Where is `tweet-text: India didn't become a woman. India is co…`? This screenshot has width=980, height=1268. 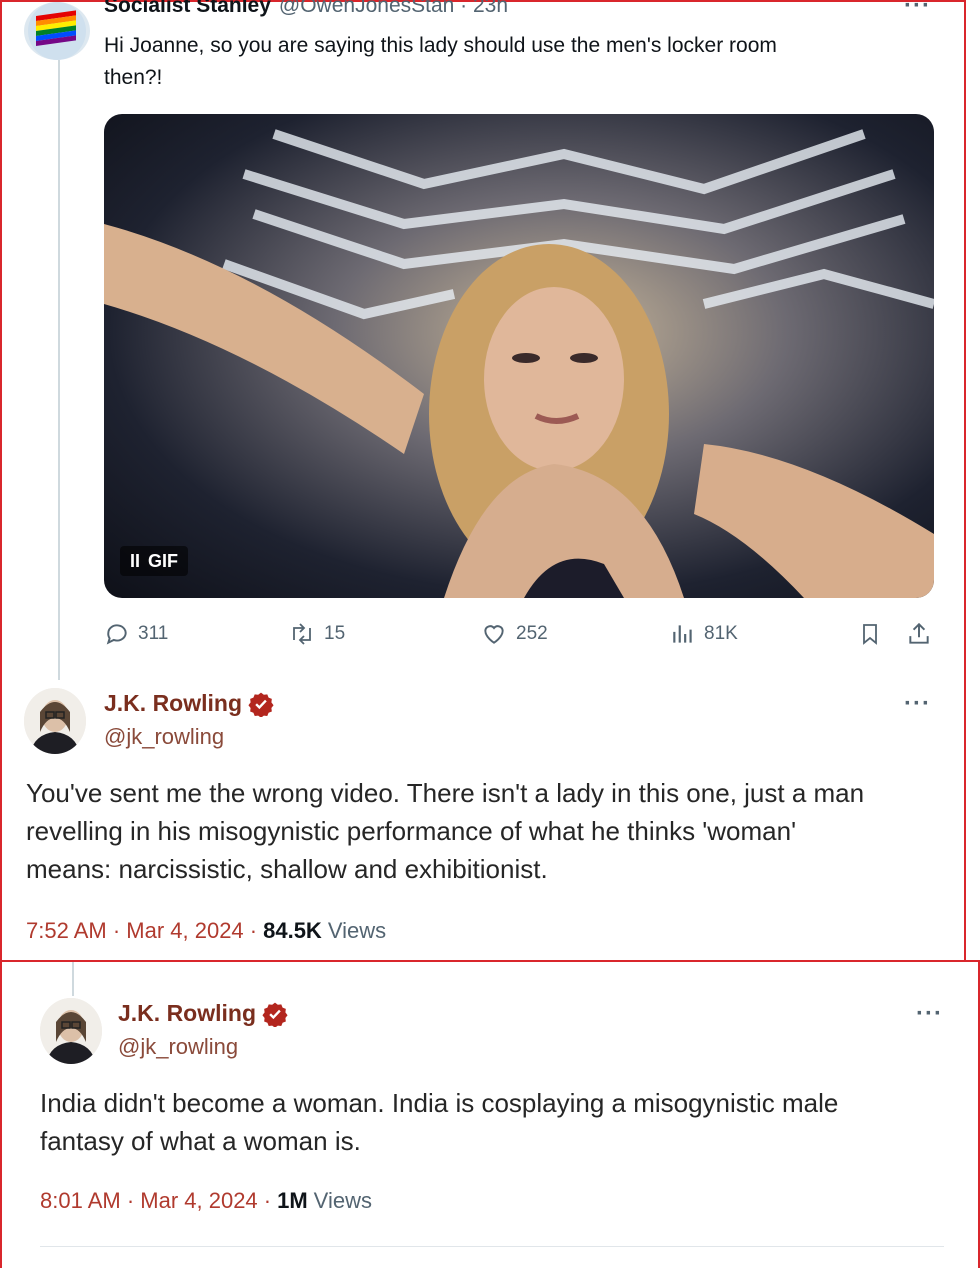
tweet-text: India didn't become a woman. India is co… is located at coordinates (500, 1122).